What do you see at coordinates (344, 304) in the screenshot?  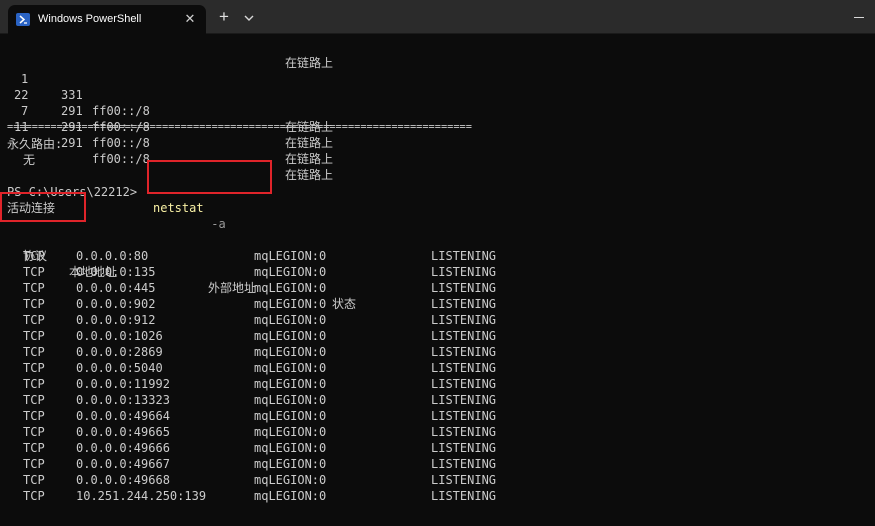 I see `header-state: 状态` at bounding box center [344, 304].